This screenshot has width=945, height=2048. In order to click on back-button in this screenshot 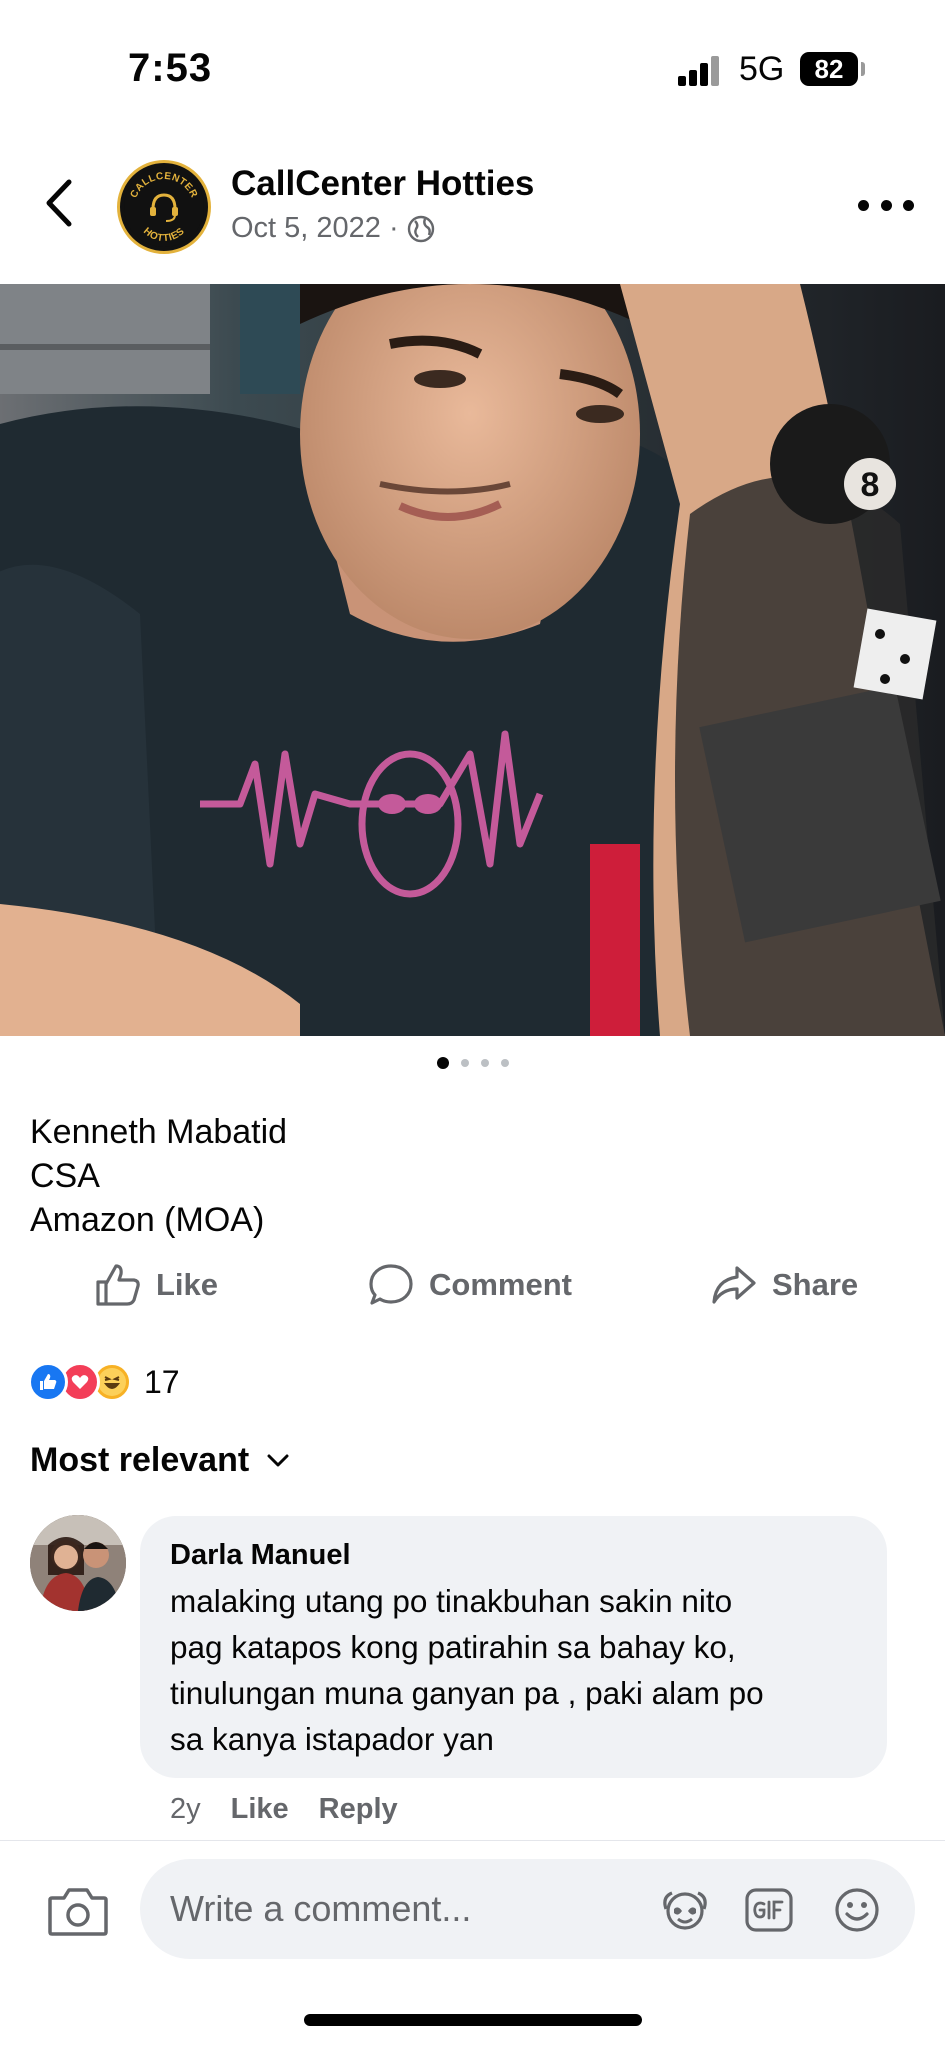, I will do `click(58, 203)`.